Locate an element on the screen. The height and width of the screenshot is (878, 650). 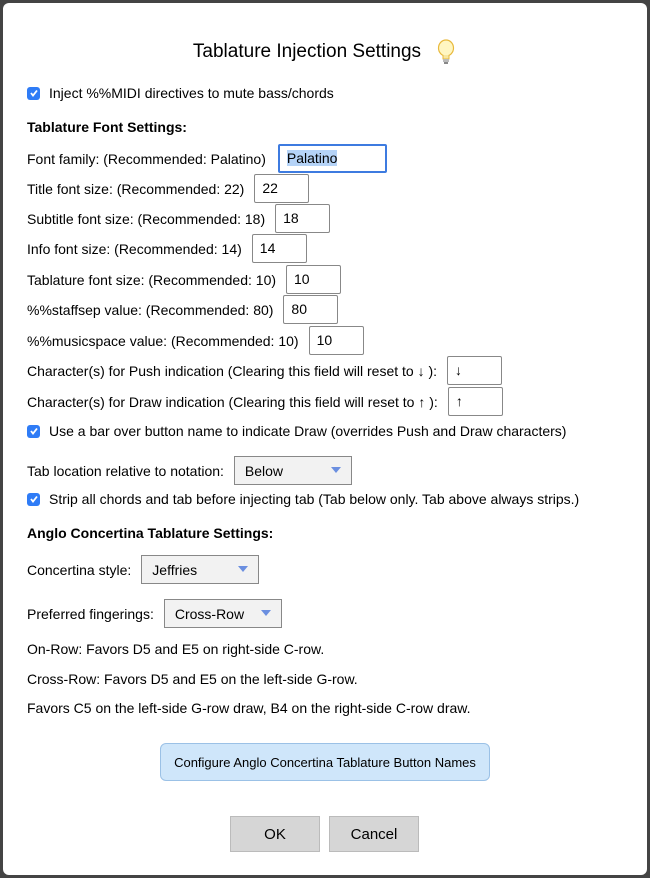
info-font-row: Info font size: (Recommended: 14) 14 is located at coordinates (167, 248).